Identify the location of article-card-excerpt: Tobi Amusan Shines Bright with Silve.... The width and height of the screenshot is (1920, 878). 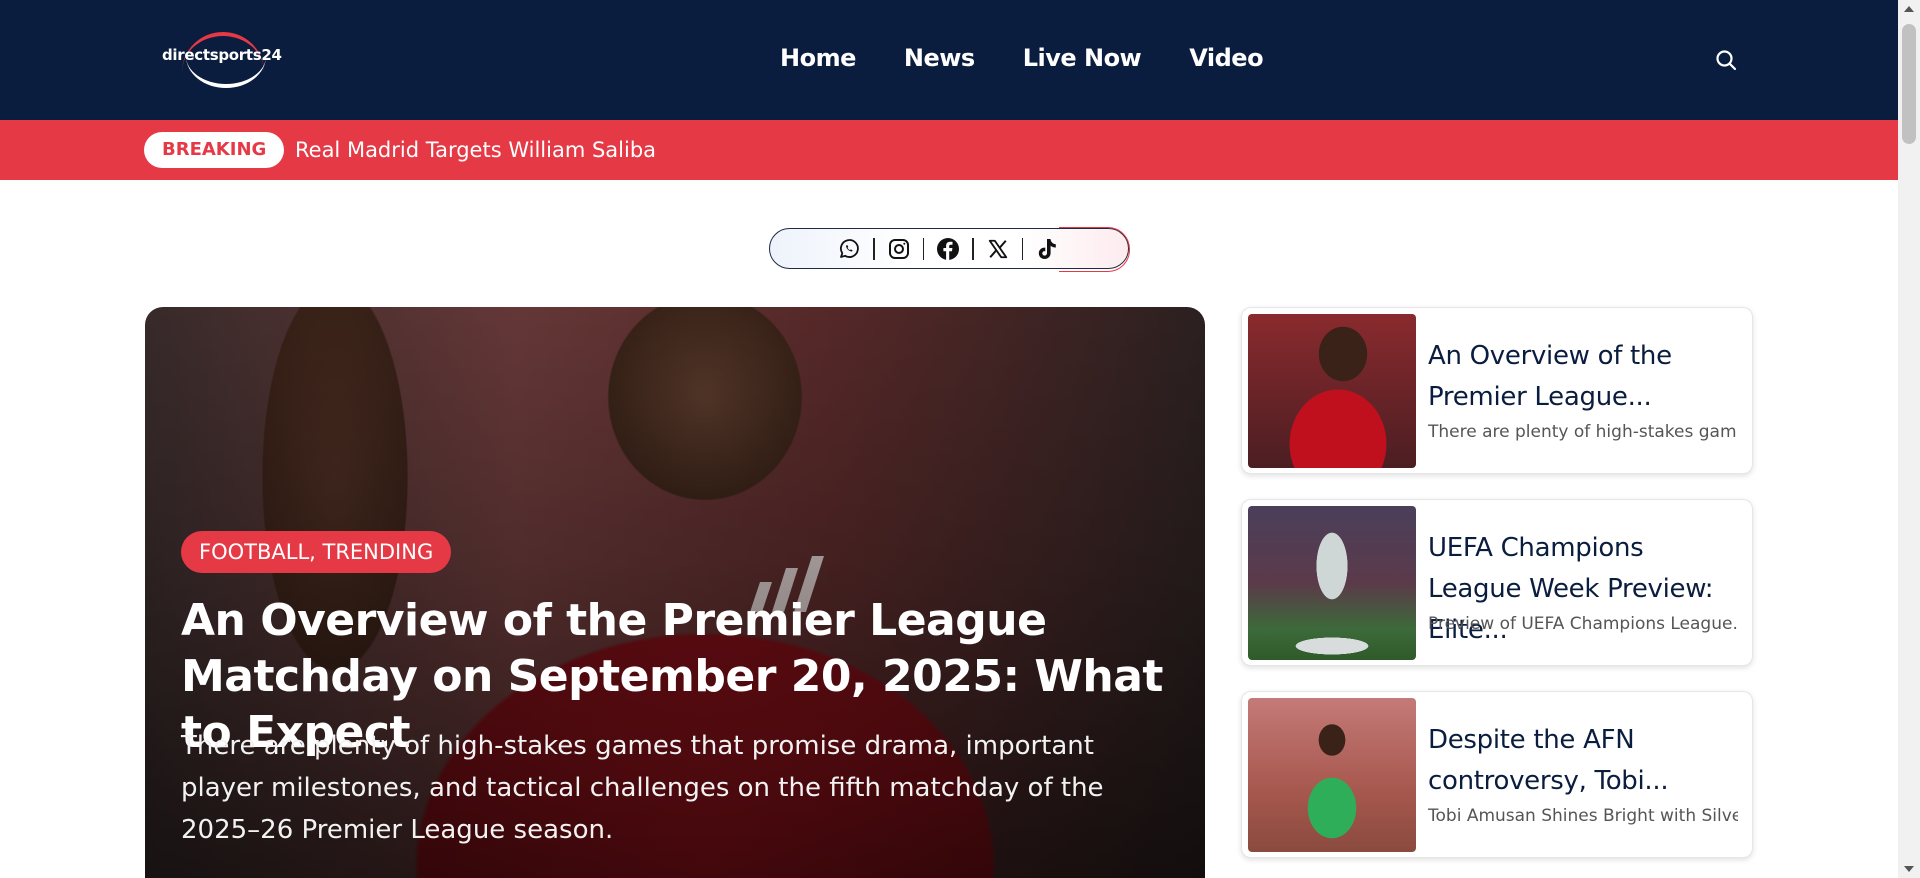
(1583, 816).